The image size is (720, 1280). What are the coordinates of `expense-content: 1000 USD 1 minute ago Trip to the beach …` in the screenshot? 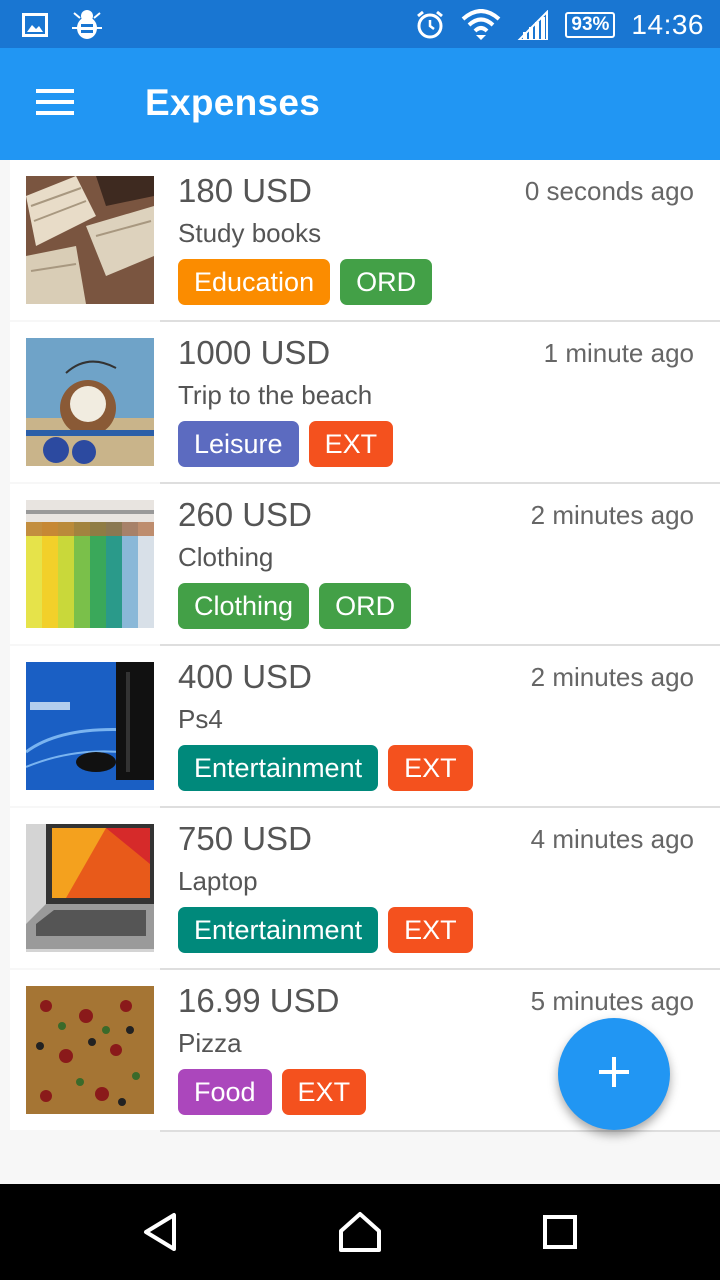 It's located at (440, 403).